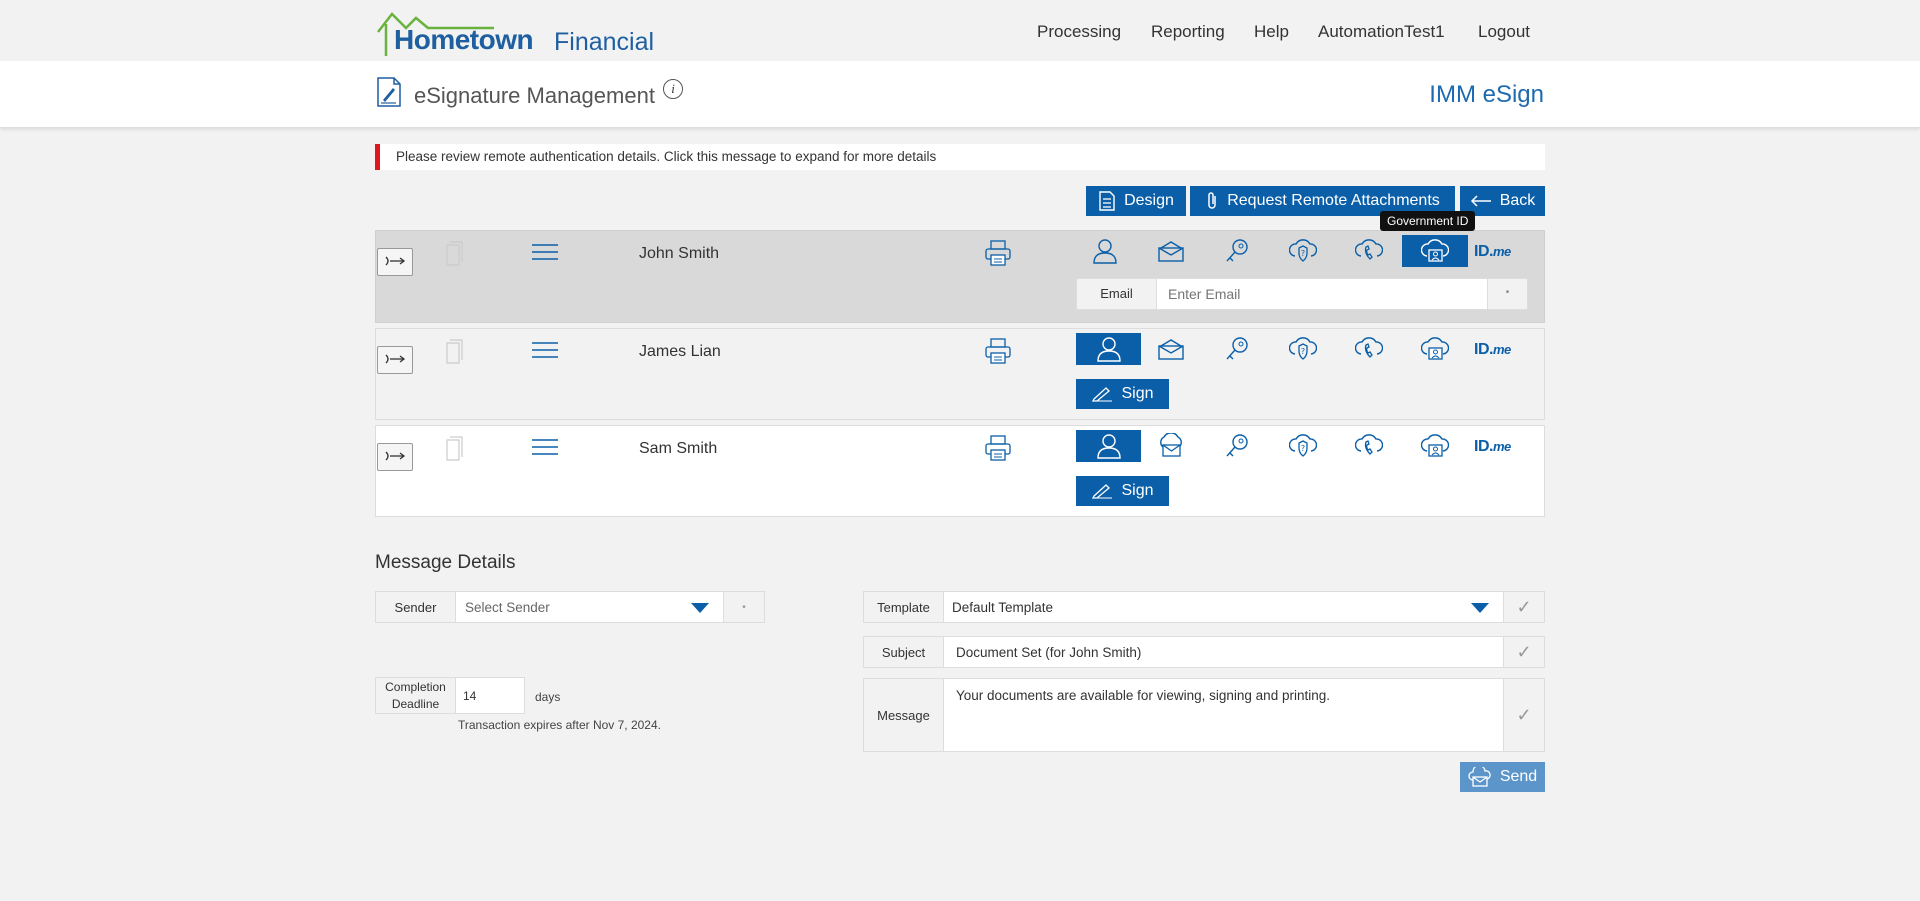 The height and width of the screenshot is (901, 1920). Describe the element at coordinates (1204, 607) in the screenshot. I see `template-field: Template Default Template ✓` at that location.